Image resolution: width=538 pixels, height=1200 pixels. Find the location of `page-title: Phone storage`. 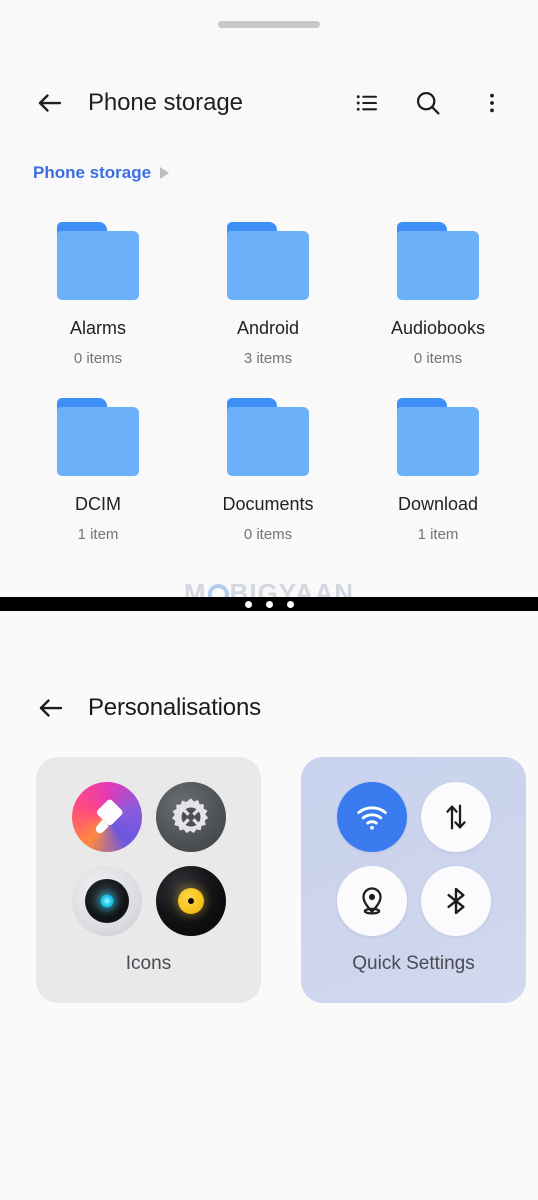

page-title: Phone storage is located at coordinates (165, 102).